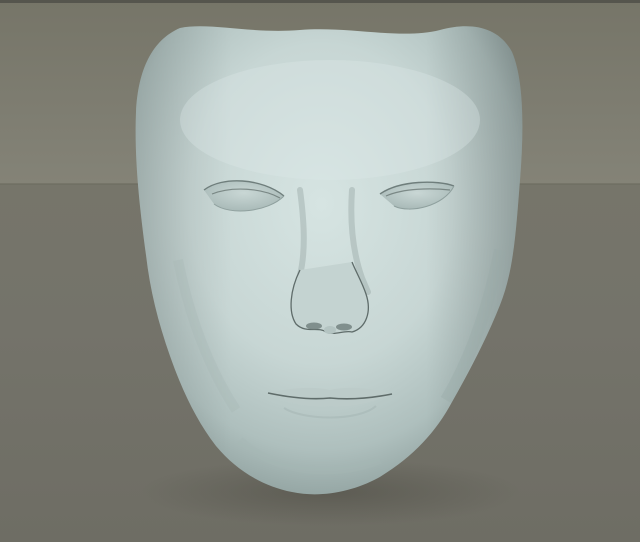 The width and height of the screenshot is (640, 542). What do you see at coordinates (330, 120) in the screenshot?
I see `forehead-highlight` at bounding box center [330, 120].